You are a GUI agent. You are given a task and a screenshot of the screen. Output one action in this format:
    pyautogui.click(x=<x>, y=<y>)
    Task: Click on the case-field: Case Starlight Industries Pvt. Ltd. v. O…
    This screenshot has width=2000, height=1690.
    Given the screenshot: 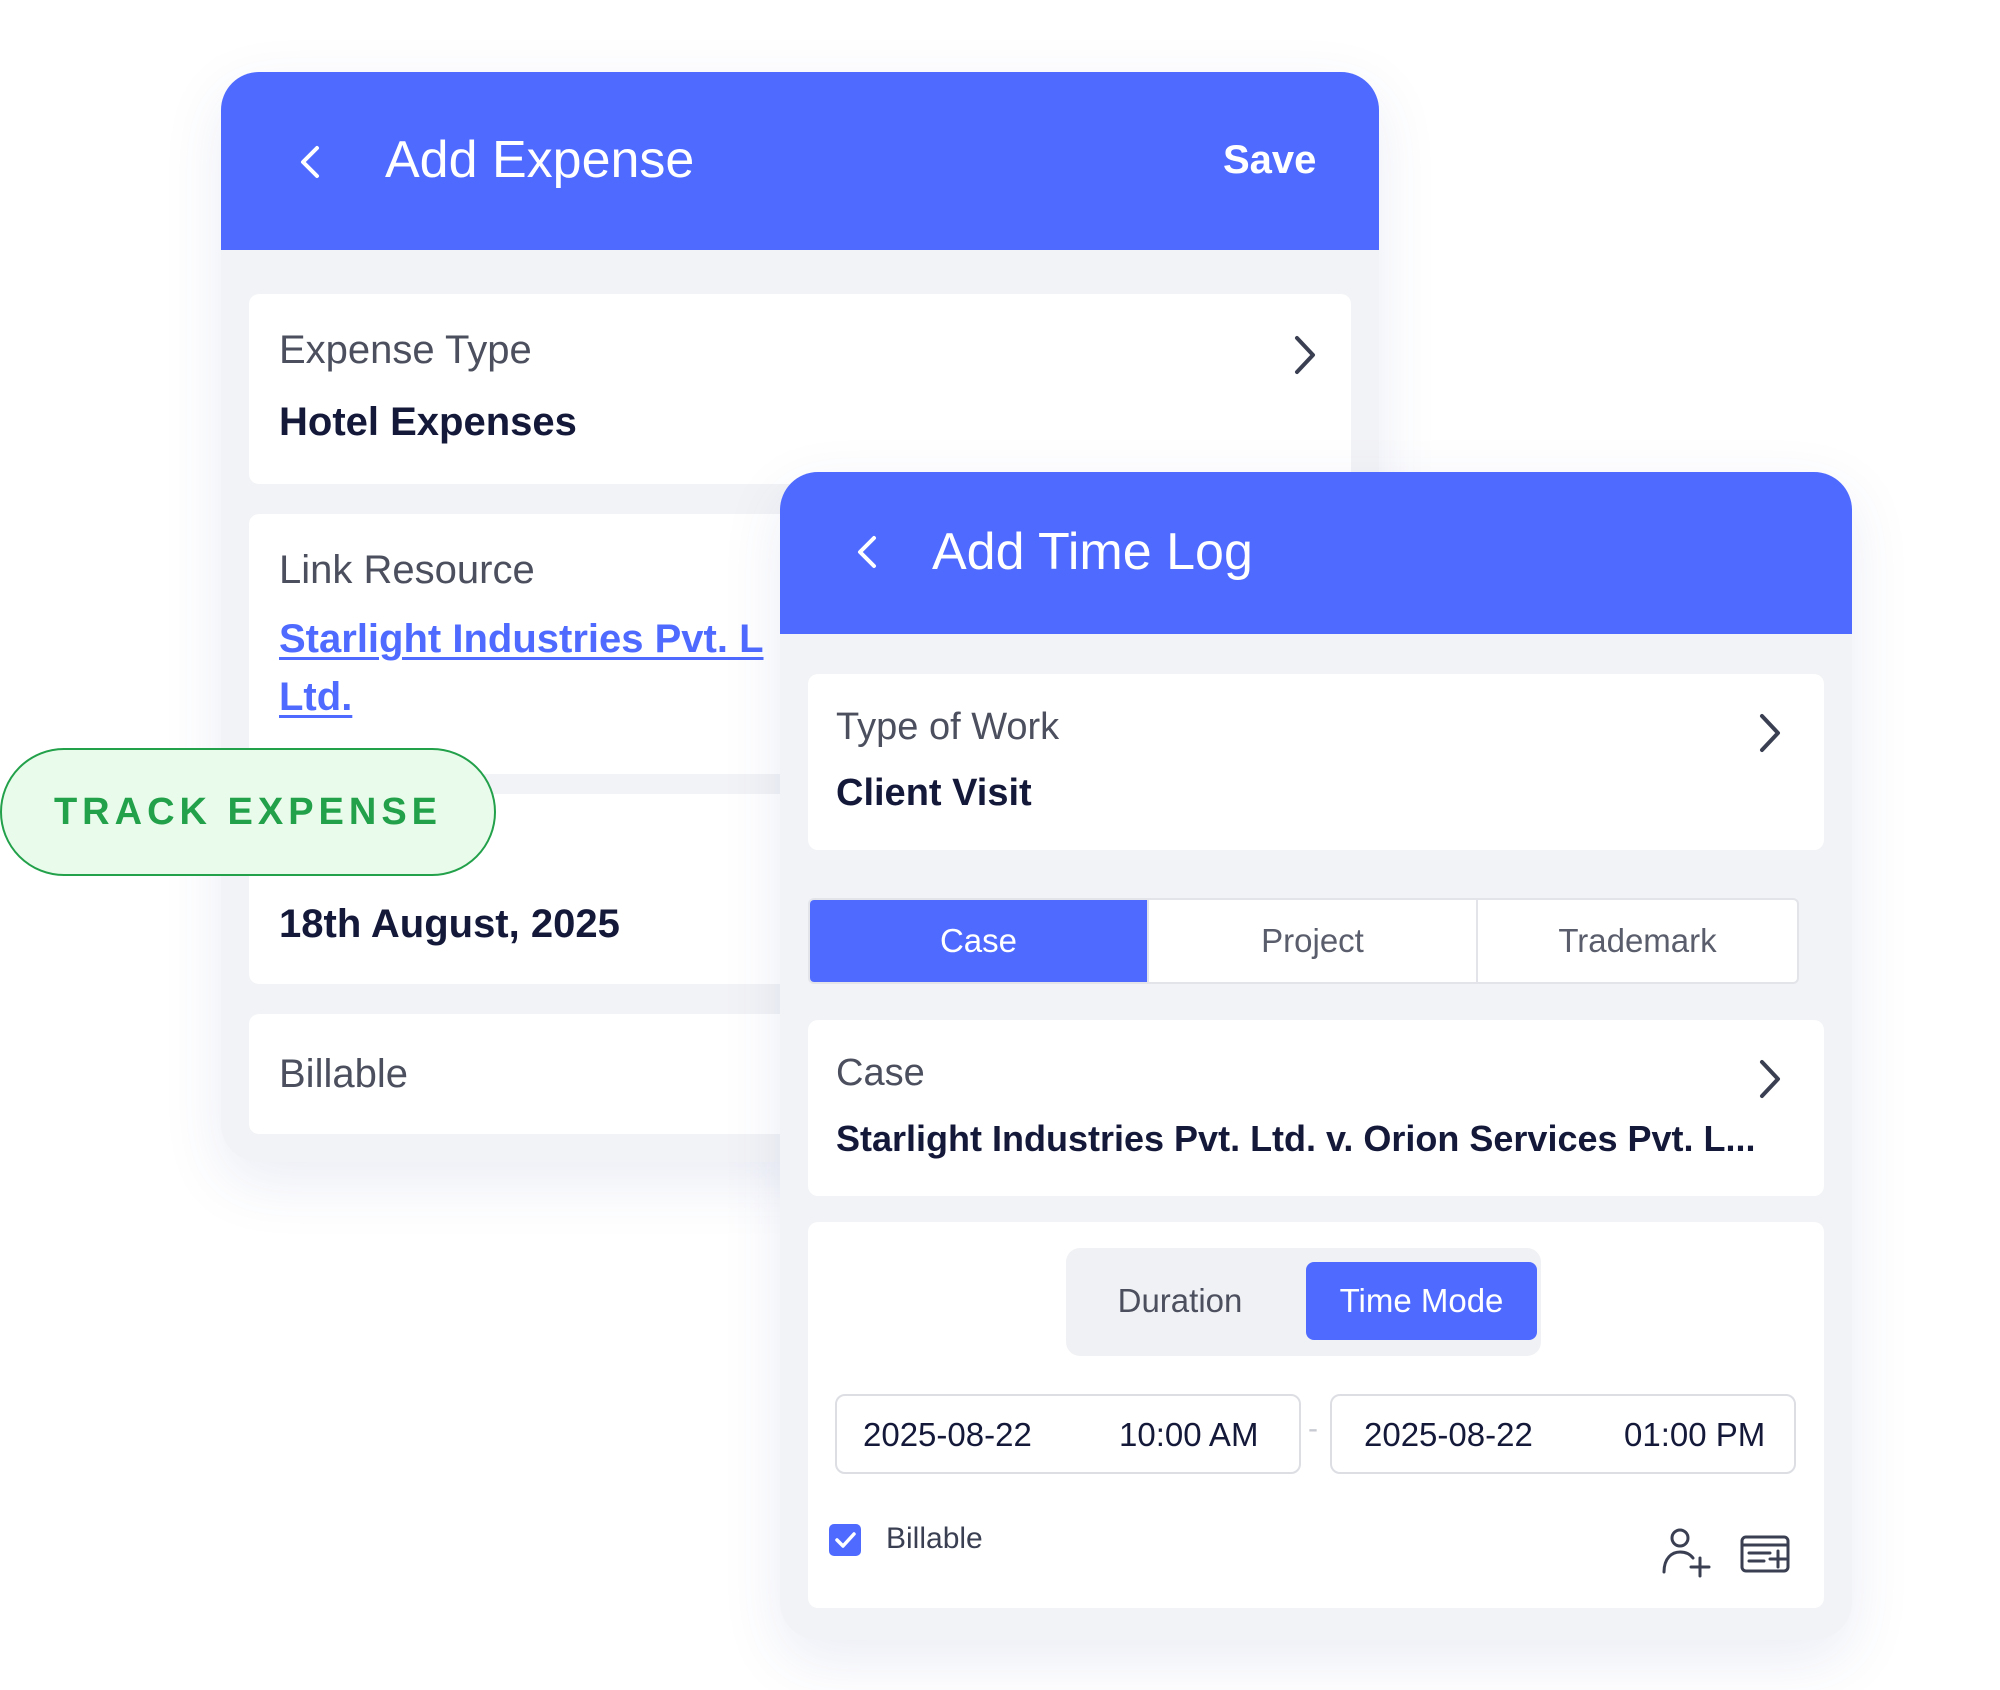 What is the action you would take?
    pyautogui.click(x=1316, y=1108)
    